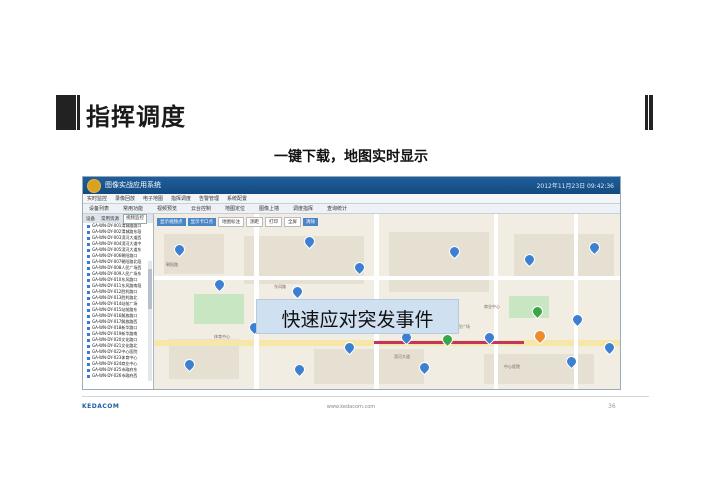 The height and width of the screenshot is (496, 702). What do you see at coordinates (117, 243) in the screenshot?
I see `device-tree-label: GA-WN-DY-004滨河大道中` at bounding box center [117, 243].